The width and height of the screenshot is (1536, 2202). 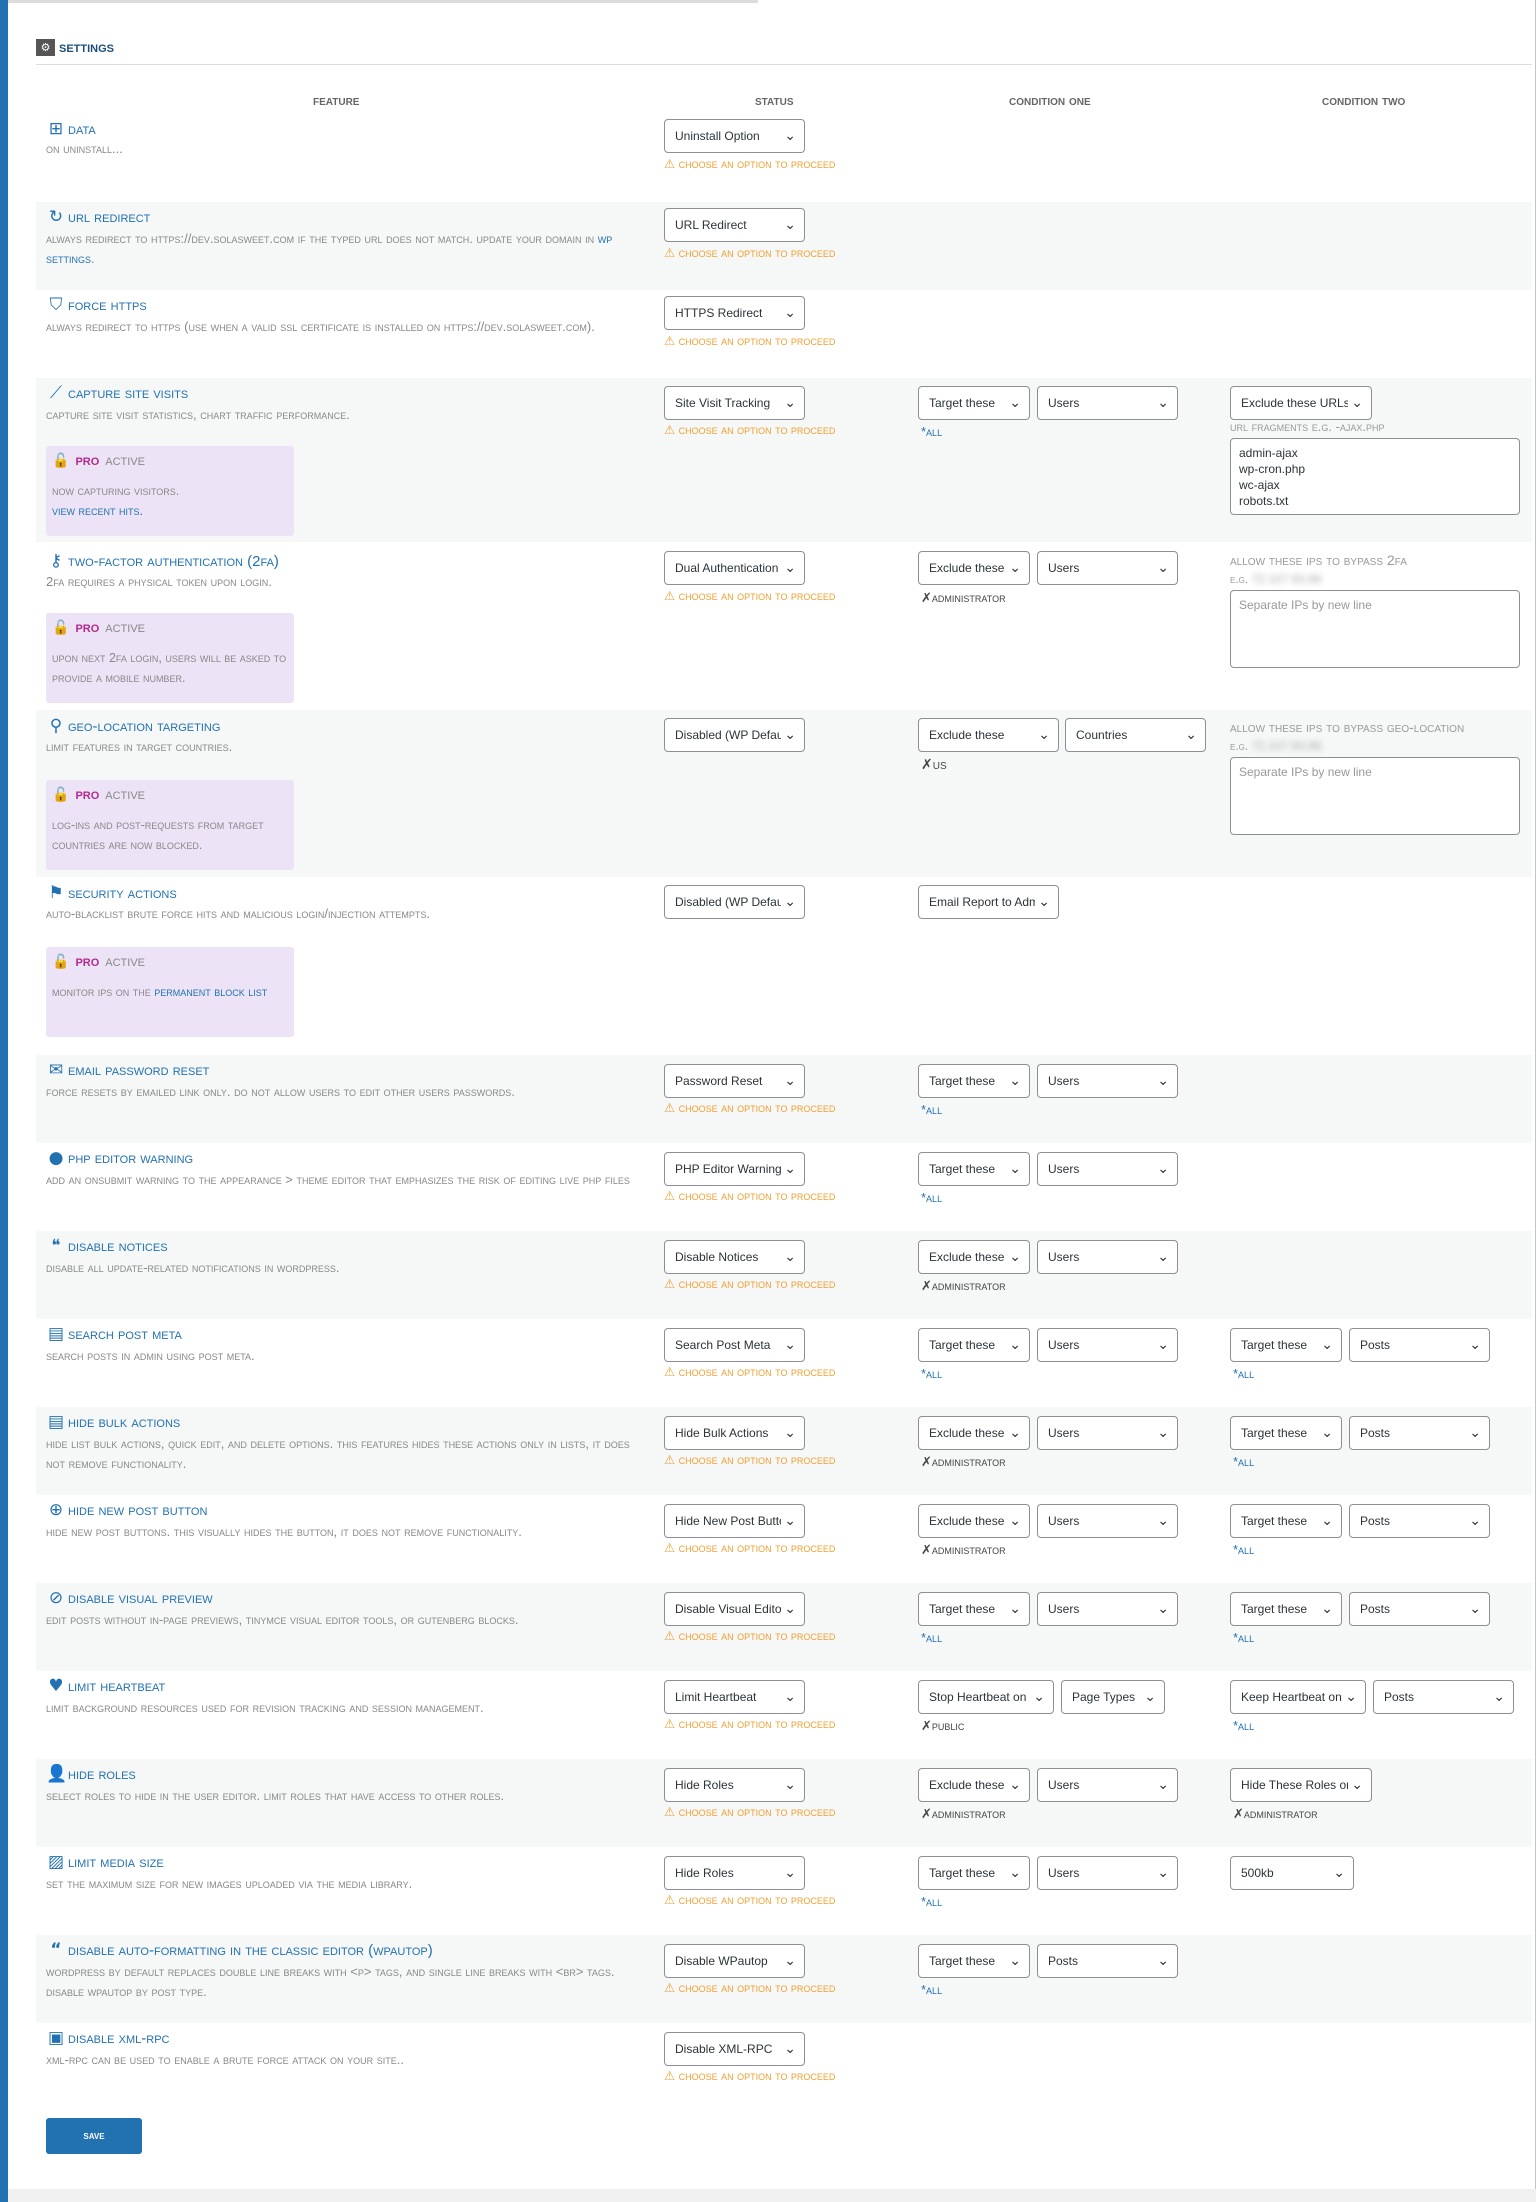 What do you see at coordinates (4, 1101) in the screenshot?
I see `left-accent-bar` at bounding box center [4, 1101].